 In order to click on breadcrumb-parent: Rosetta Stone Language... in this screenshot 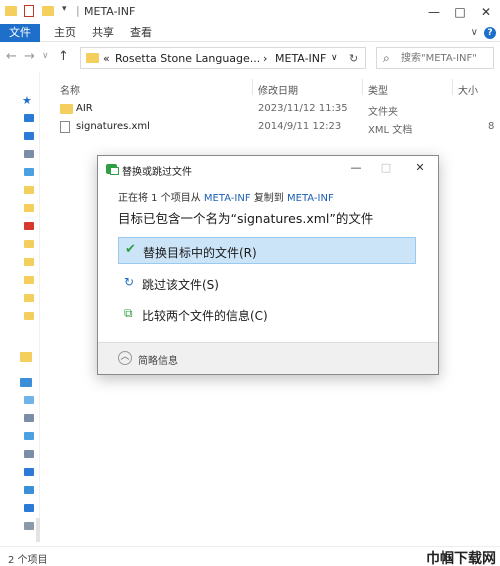, I will do `click(187, 58)`.